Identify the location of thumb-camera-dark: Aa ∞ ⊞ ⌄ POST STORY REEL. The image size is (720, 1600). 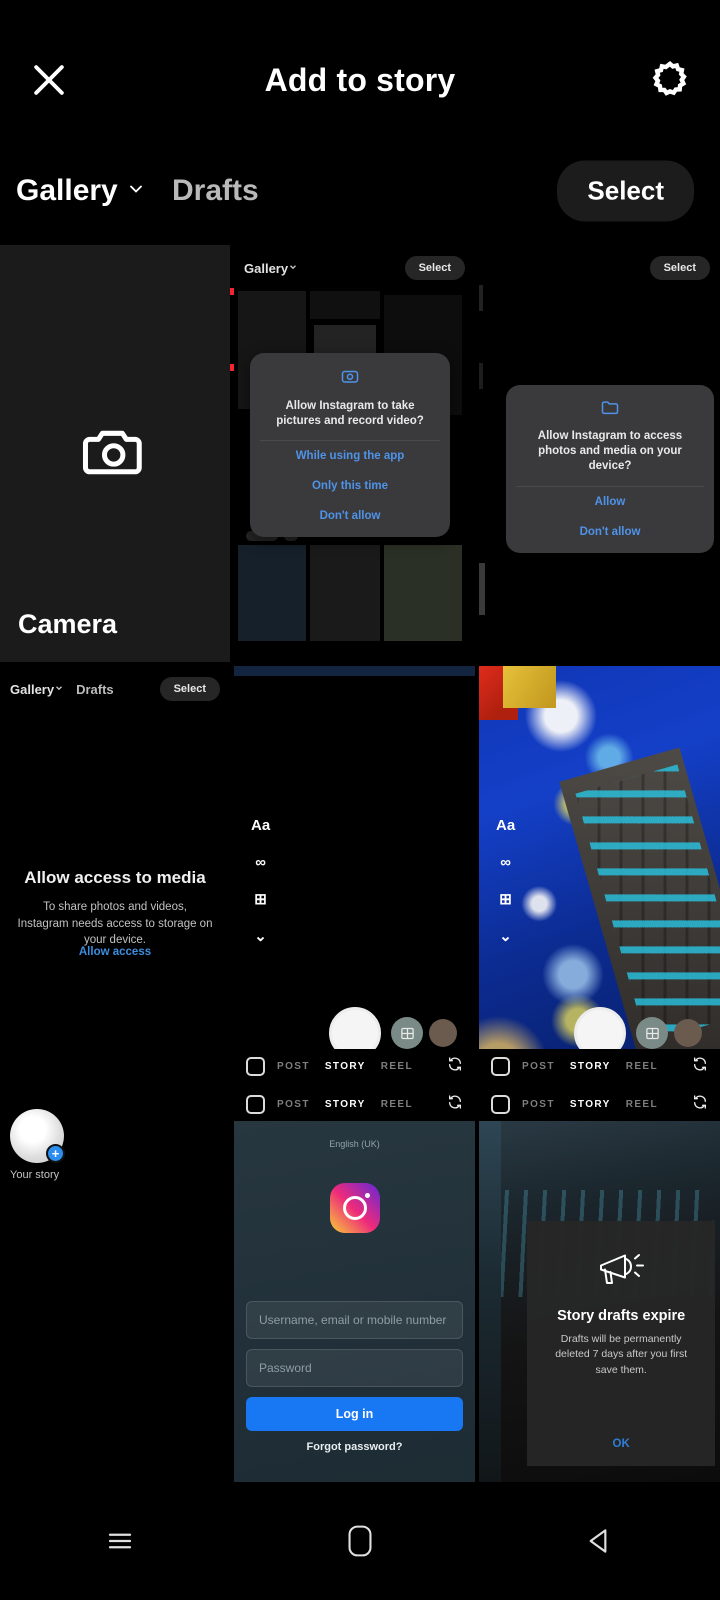
(354, 874).